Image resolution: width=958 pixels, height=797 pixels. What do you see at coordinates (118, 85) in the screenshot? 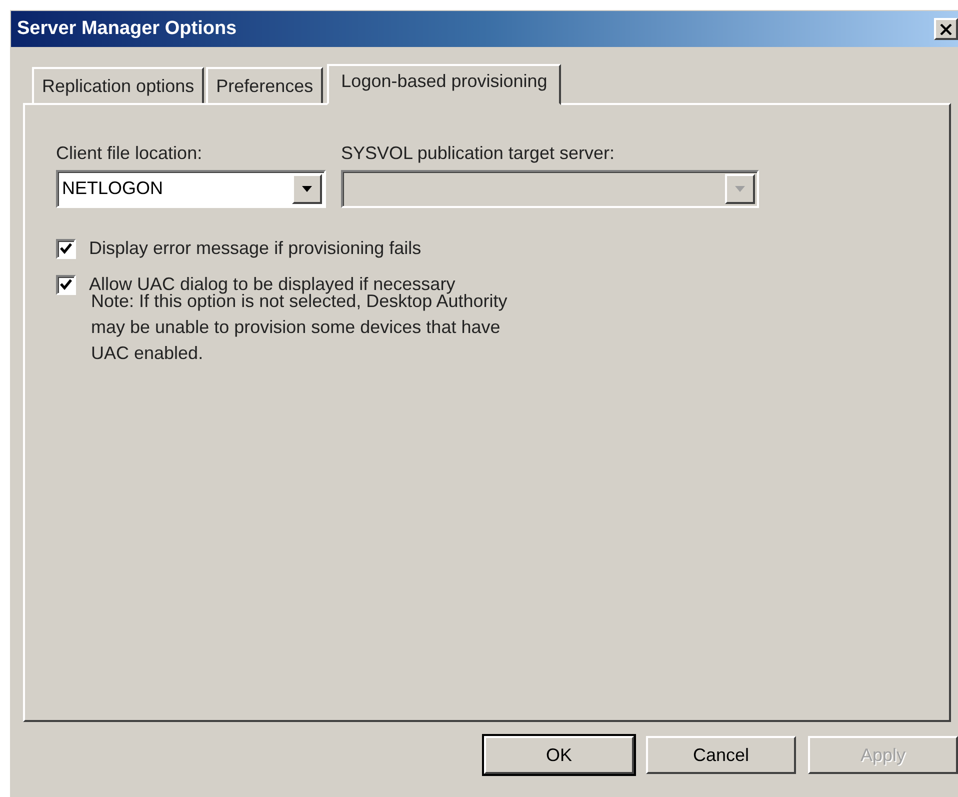
I see `tab: Replication options` at bounding box center [118, 85].